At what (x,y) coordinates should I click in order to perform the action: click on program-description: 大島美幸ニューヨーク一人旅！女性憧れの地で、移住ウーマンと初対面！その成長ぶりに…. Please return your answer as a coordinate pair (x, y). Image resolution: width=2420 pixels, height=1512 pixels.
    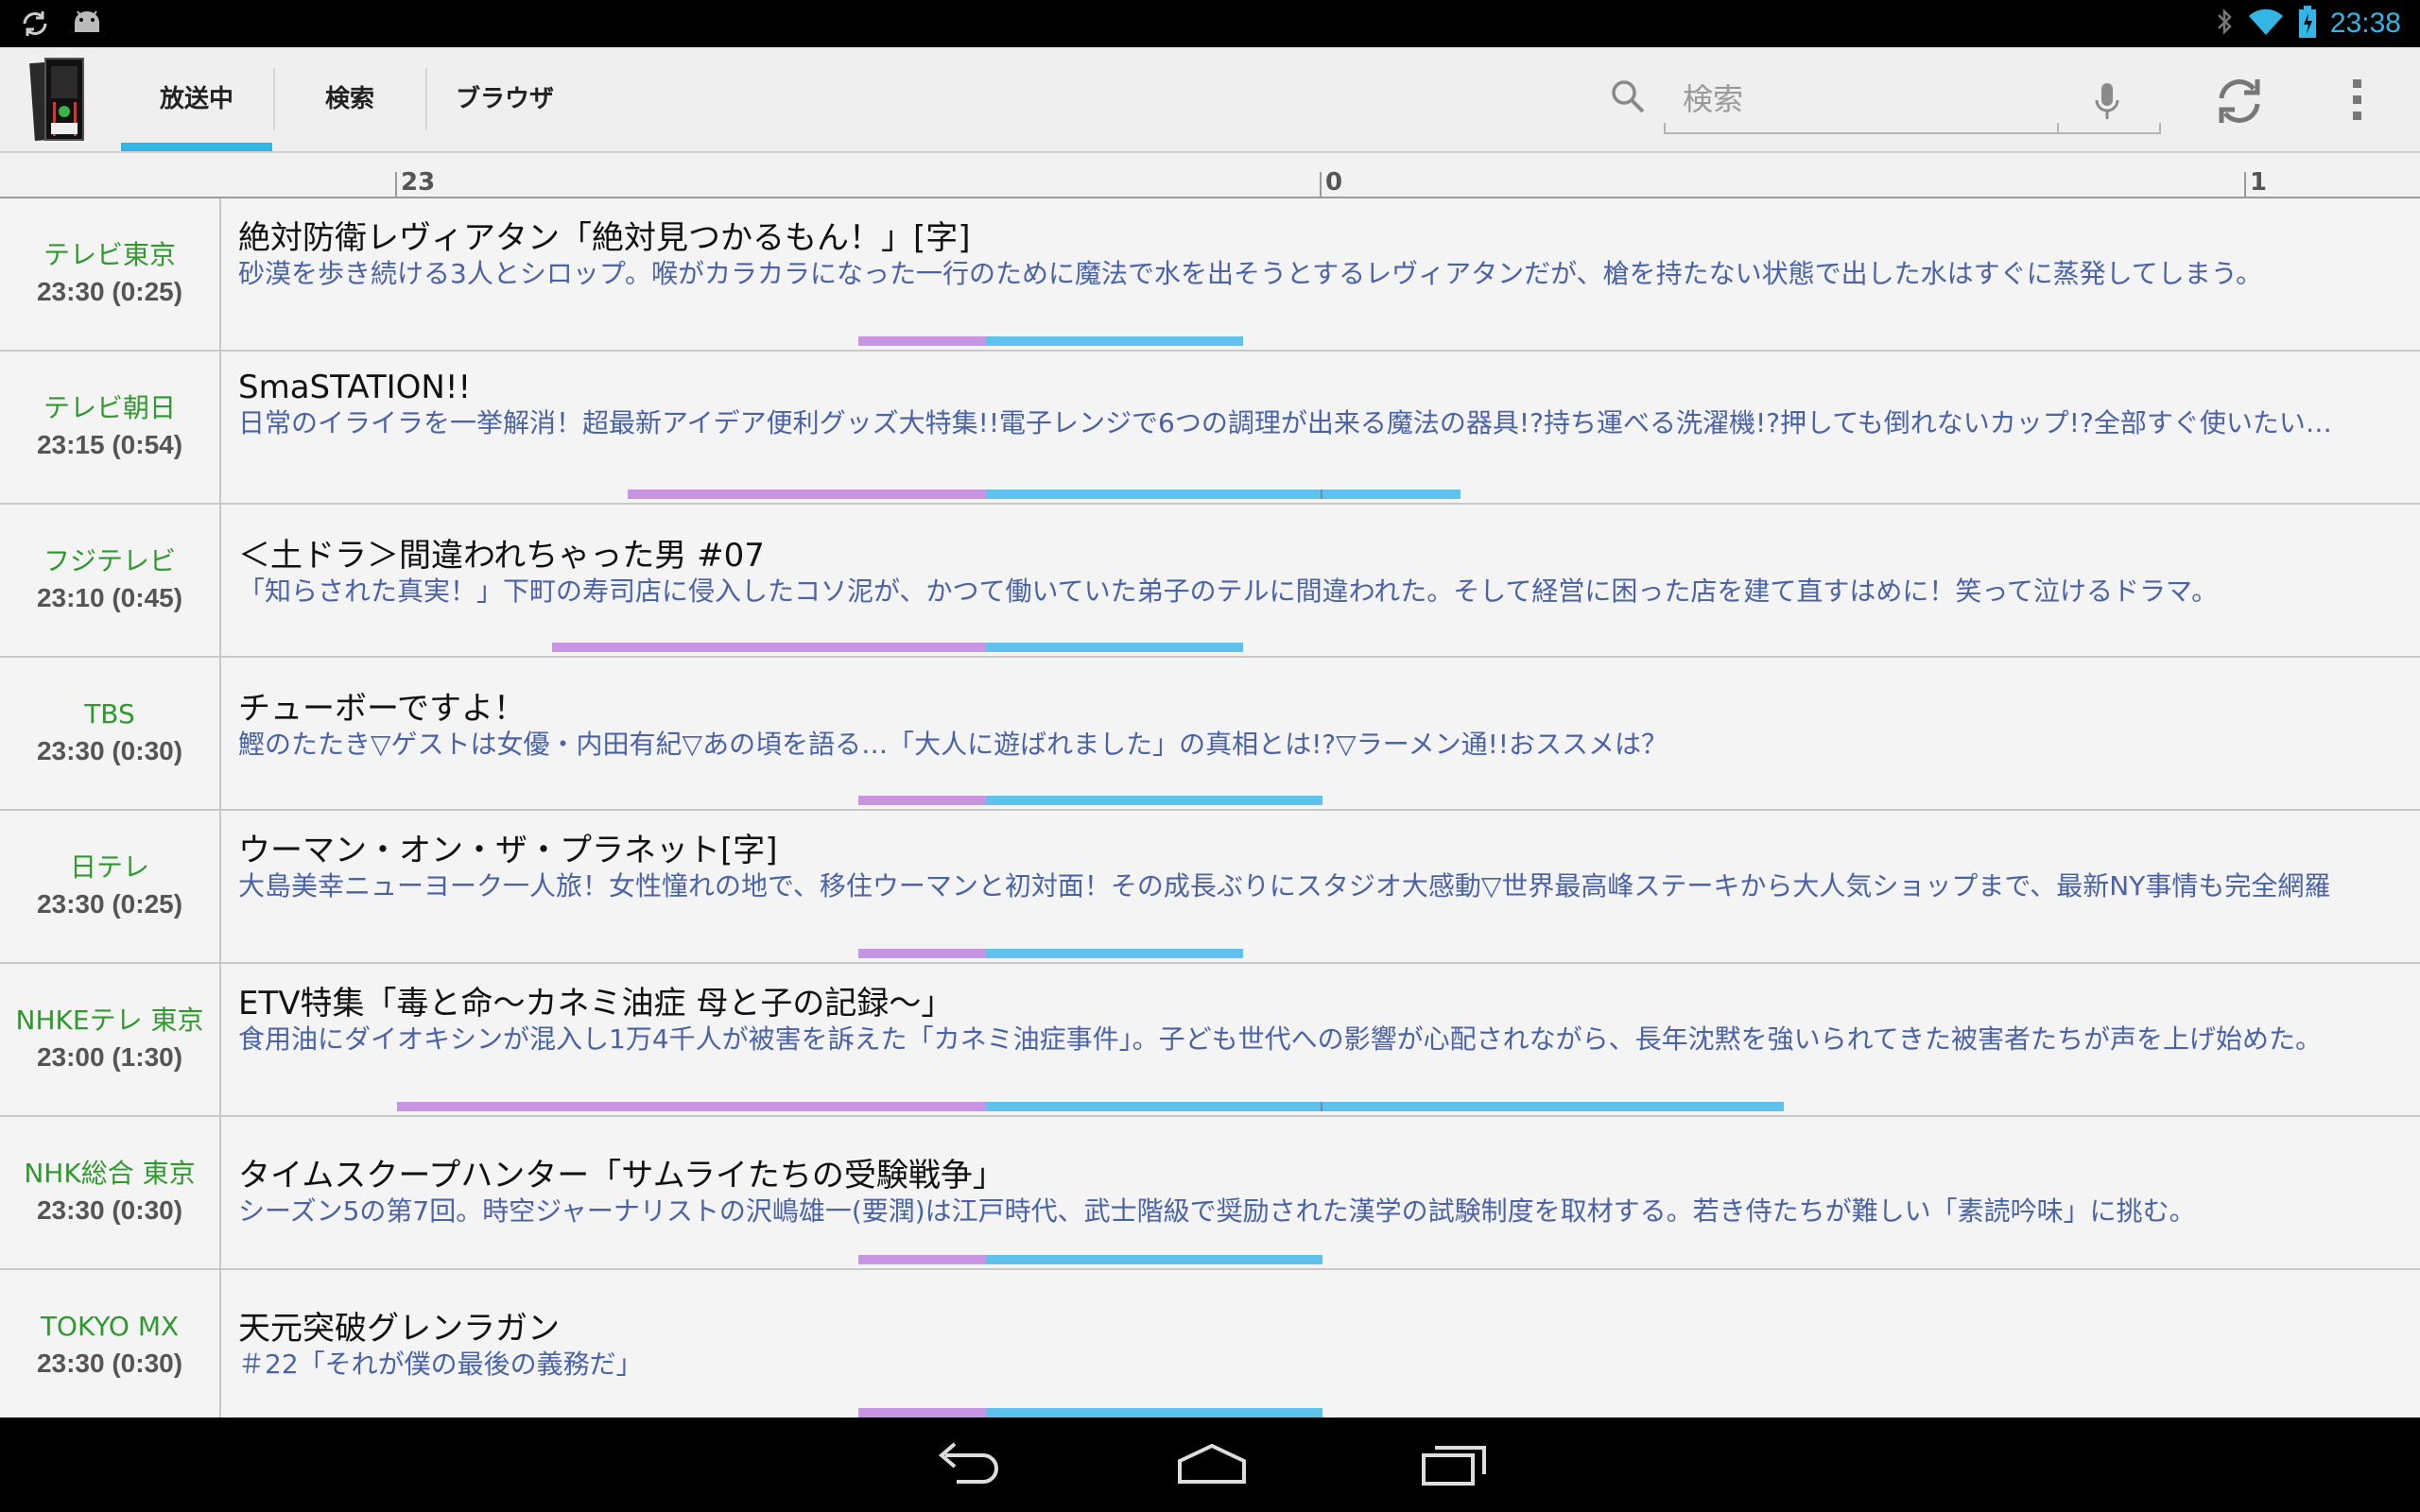
    Looking at the image, I should click on (1284, 886).